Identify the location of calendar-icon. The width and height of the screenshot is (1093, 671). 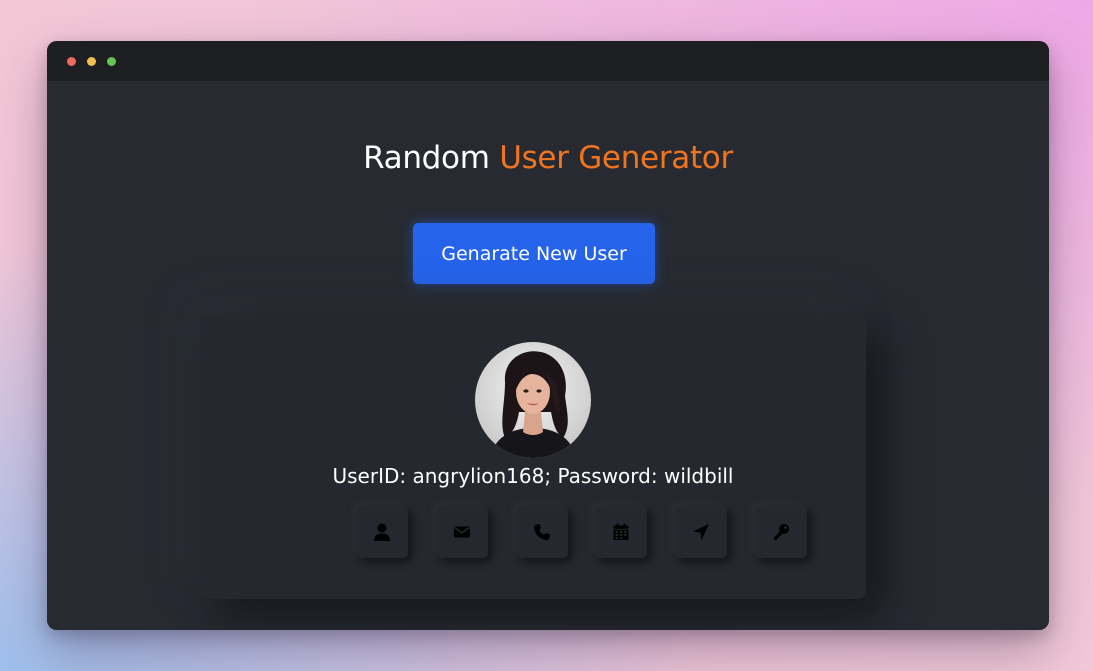
(621, 531).